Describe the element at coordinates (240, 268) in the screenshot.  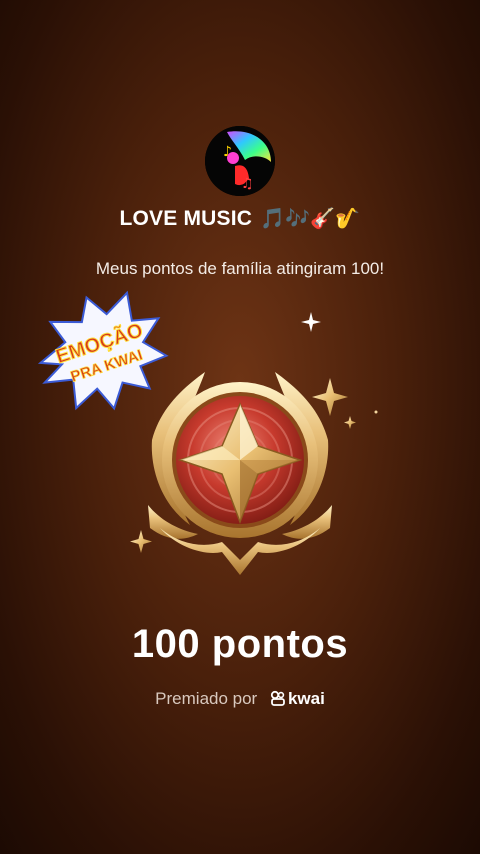
I see `achievement-message: Meus pontos de família atingiram 100!` at that location.